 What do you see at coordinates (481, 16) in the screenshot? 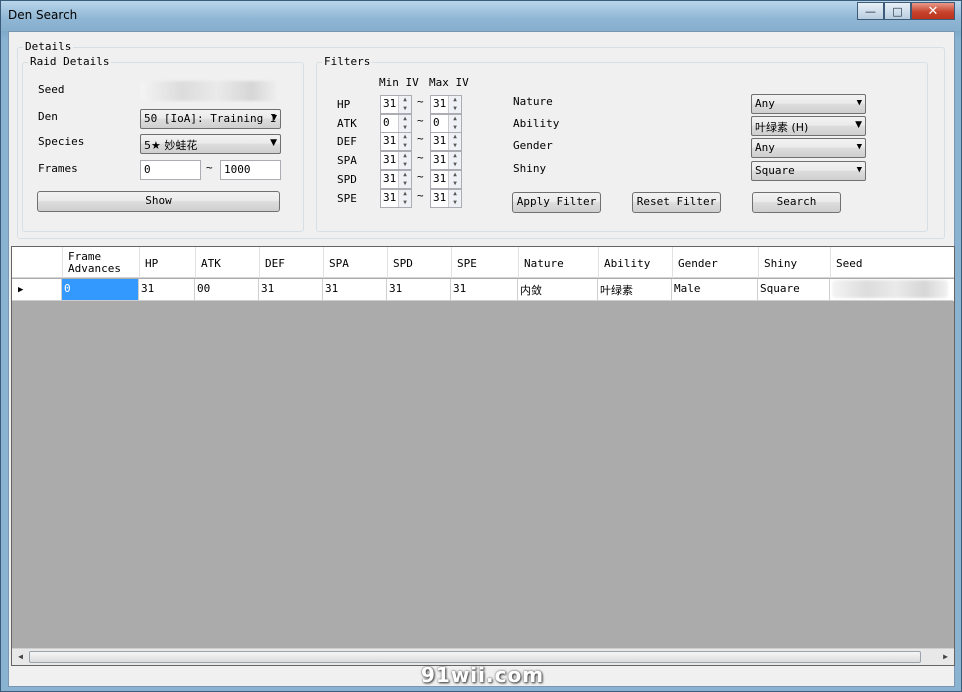
I see `title-bar: Den Search — □ ✕` at bounding box center [481, 16].